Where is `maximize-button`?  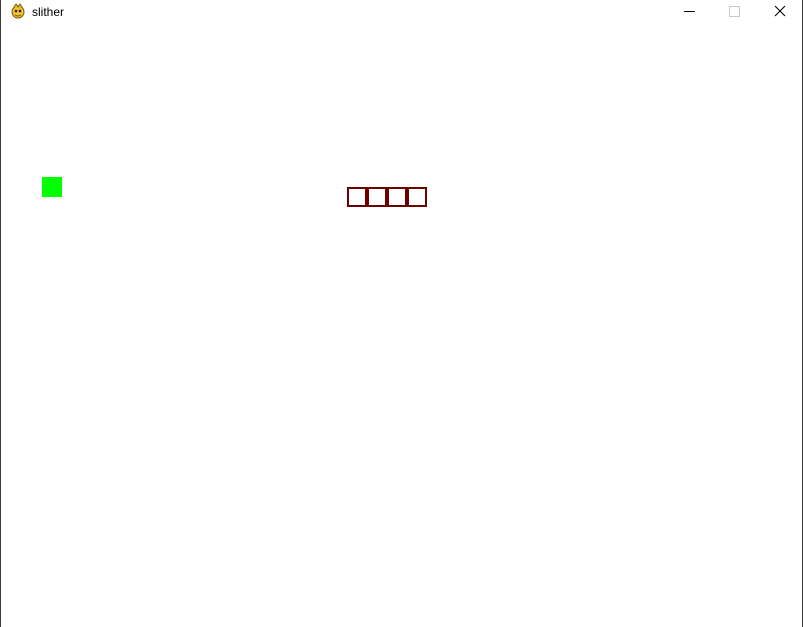
maximize-button is located at coordinates (734, 12).